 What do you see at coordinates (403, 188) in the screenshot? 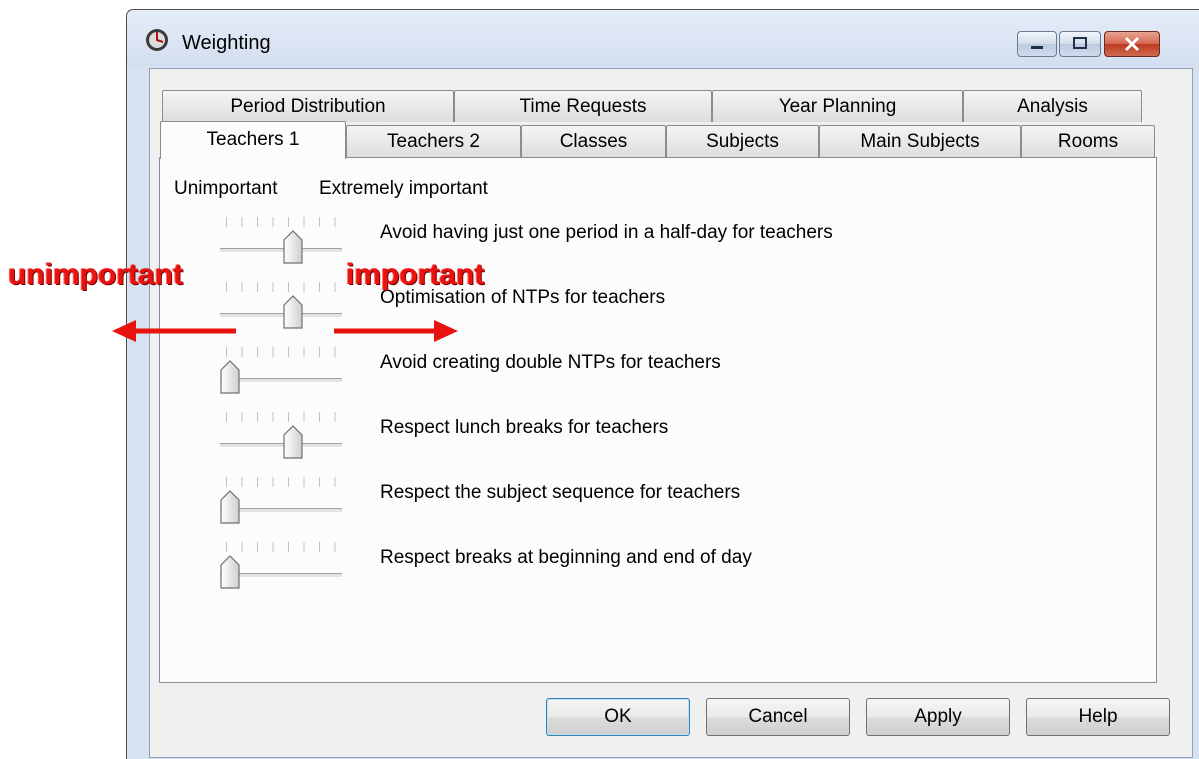
I see `scale-high-label: Extremely important` at bounding box center [403, 188].